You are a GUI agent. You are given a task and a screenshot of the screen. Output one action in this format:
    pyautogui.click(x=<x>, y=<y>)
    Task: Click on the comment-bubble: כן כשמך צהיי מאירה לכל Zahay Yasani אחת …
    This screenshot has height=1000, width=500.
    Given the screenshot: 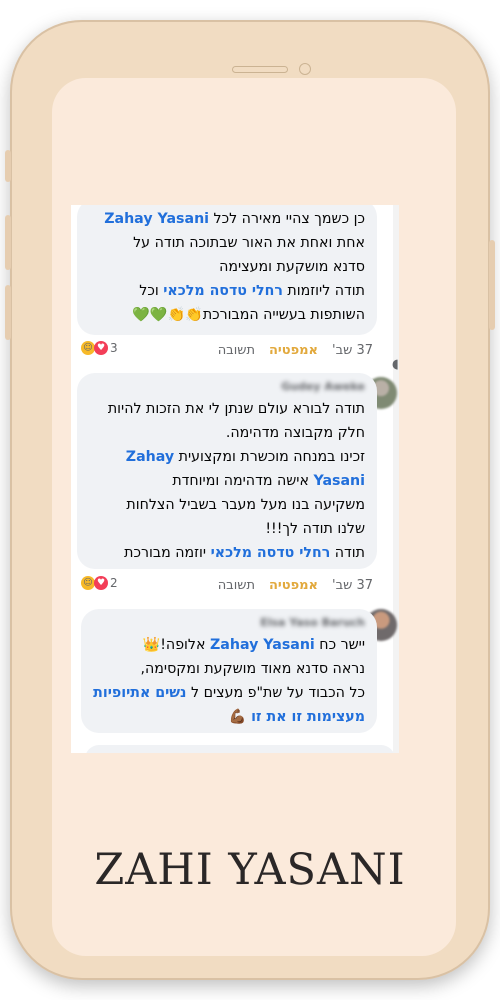 What is the action you would take?
    pyautogui.click(x=227, y=270)
    